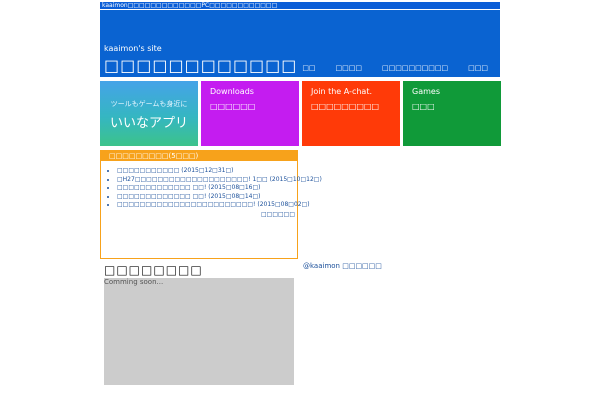 This screenshot has height=400, width=600. What do you see at coordinates (207, 188) in the screenshot?
I see `news-item: □□□□□□□□□□□□□ □□! (2015□08□16□)` at bounding box center [207, 188].